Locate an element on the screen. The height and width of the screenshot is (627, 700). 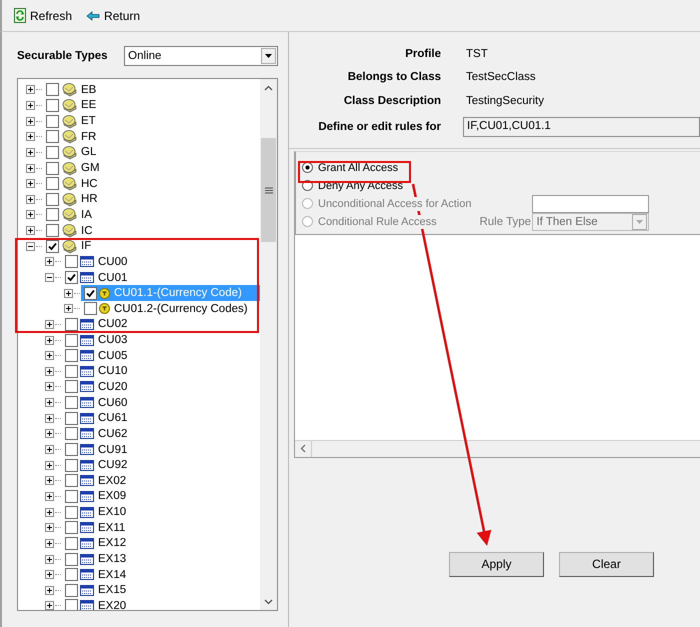
tree-item: CU20 is located at coordinates (113, 386).